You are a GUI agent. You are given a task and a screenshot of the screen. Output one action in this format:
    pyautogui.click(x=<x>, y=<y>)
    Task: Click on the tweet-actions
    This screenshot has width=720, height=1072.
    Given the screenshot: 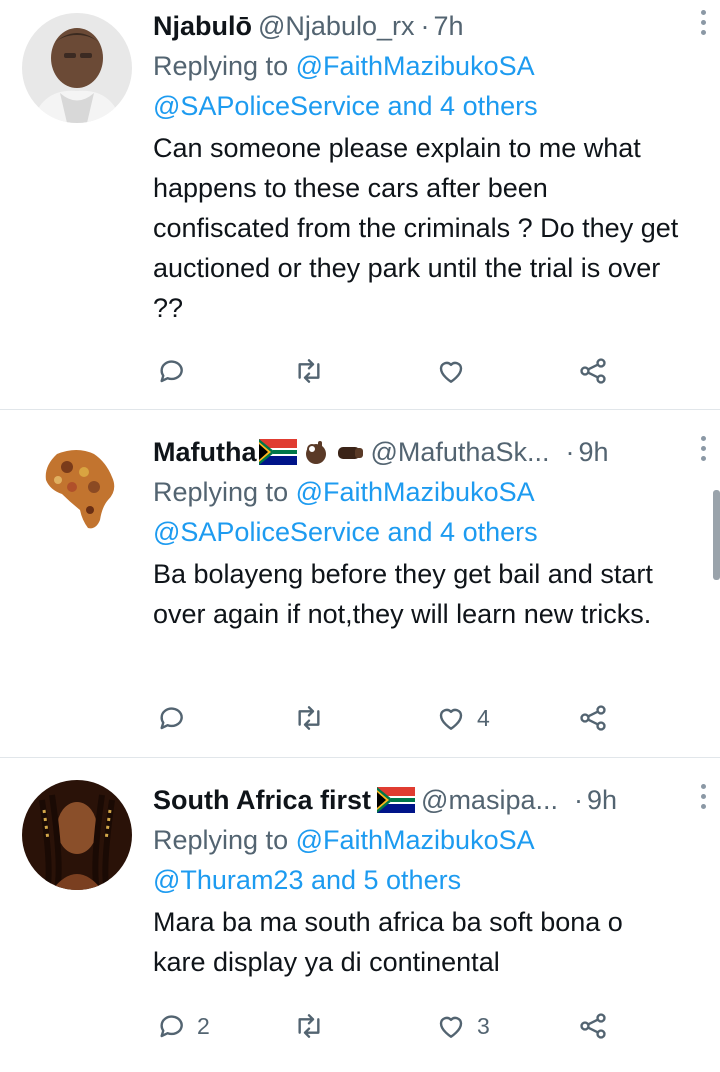 What is the action you would take?
    pyautogui.click(x=393, y=371)
    